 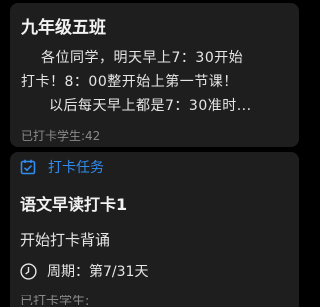 I want to click on task-title: 语文早读打卡1, so click(x=74, y=204).